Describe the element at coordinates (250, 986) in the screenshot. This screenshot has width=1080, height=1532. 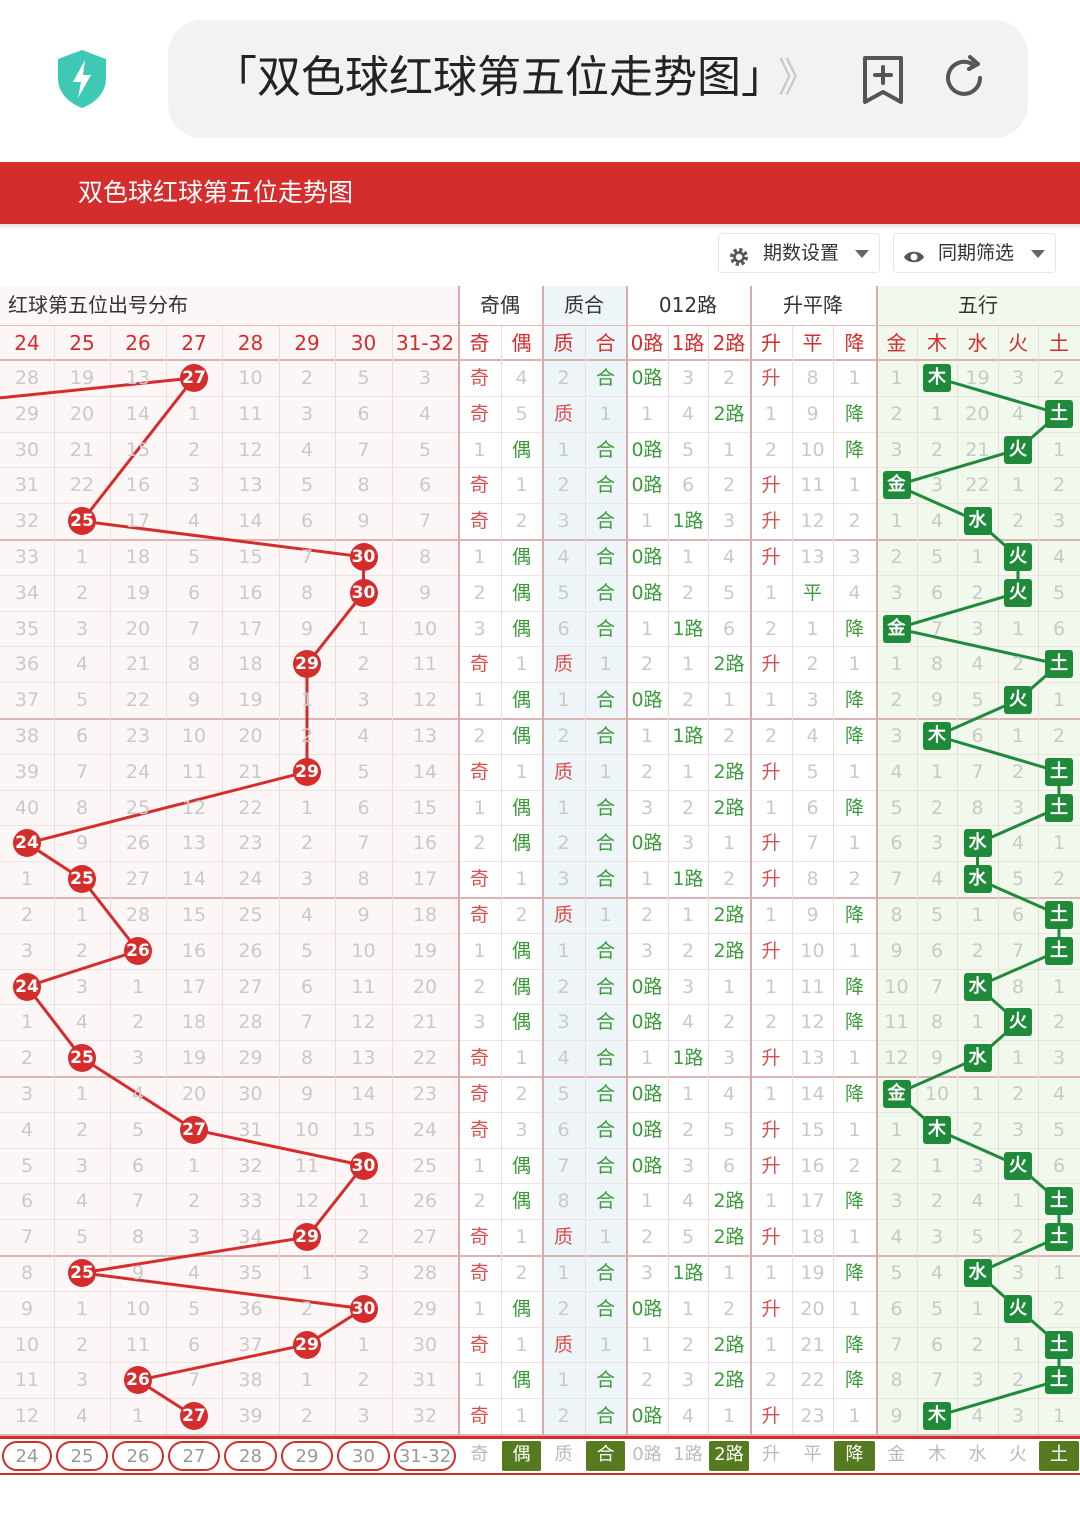
I see `miss-count-cell: 27` at that location.